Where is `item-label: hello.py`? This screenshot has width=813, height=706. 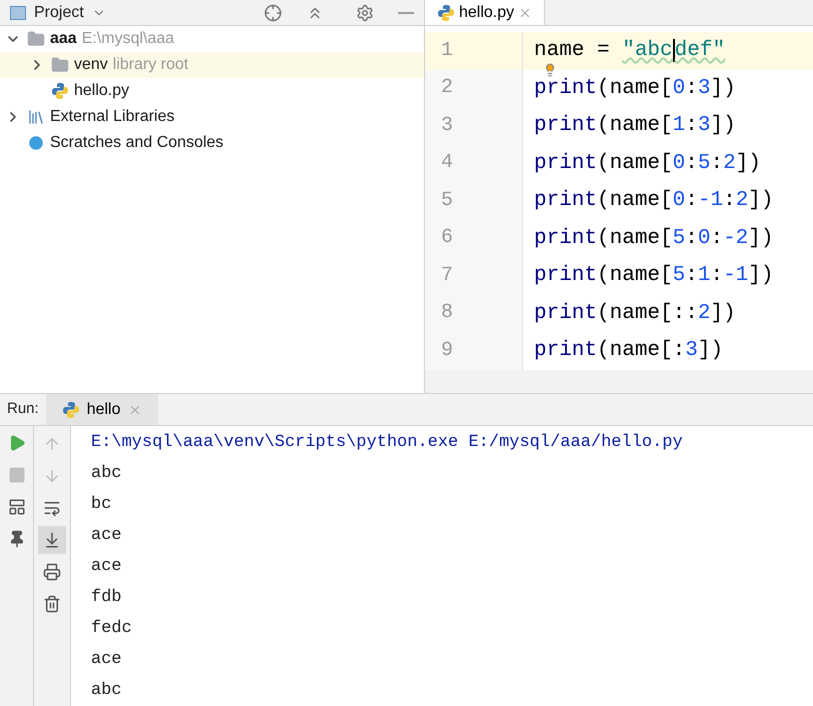
item-label: hello.py is located at coordinates (102, 91).